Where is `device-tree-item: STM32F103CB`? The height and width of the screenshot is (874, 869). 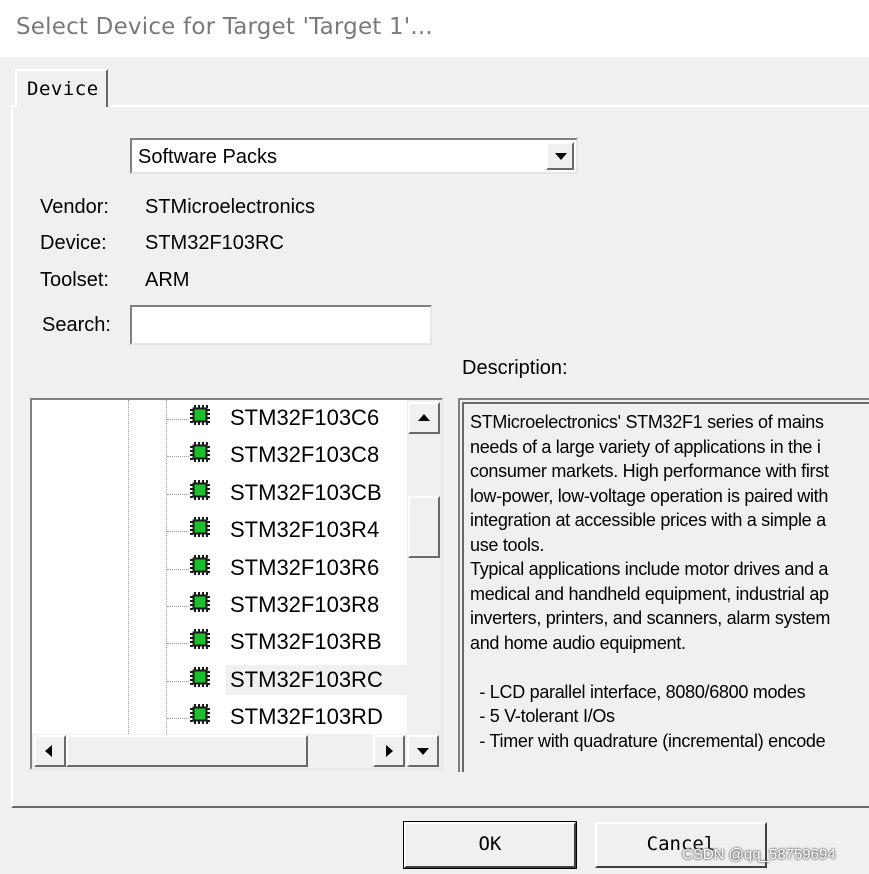 device-tree-item: STM32F103CB is located at coordinates (220, 493).